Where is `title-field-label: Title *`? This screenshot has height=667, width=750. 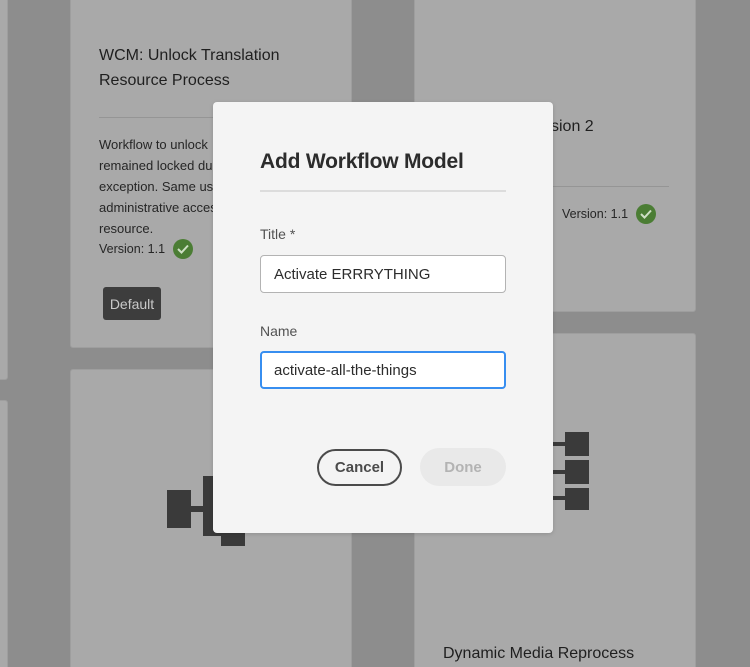 title-field-label: Title * is located at coordinates (278, 234).